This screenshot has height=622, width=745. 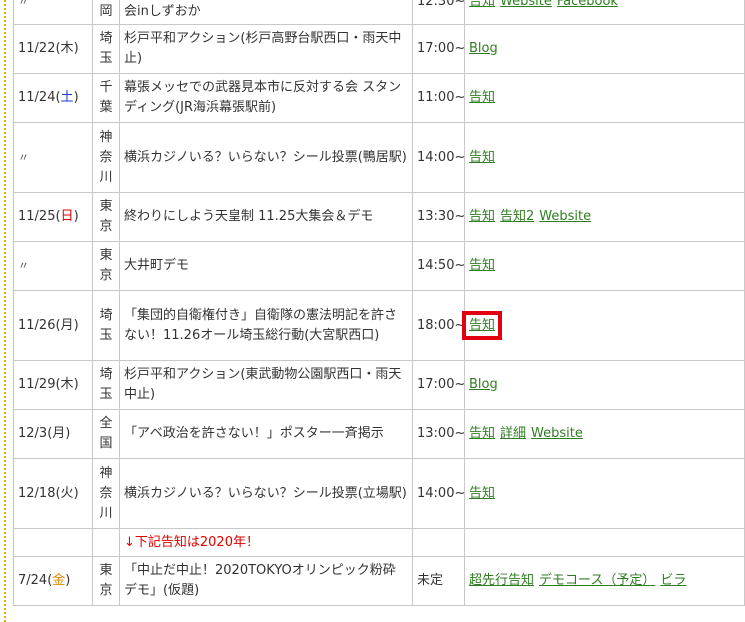 What do you see at coordinates (266, 385) in the screenshot?
I see `event-description: 杉戸平和アクション(東武動物公園駅西口・雨天中止)` at bounding box center [266, 385].